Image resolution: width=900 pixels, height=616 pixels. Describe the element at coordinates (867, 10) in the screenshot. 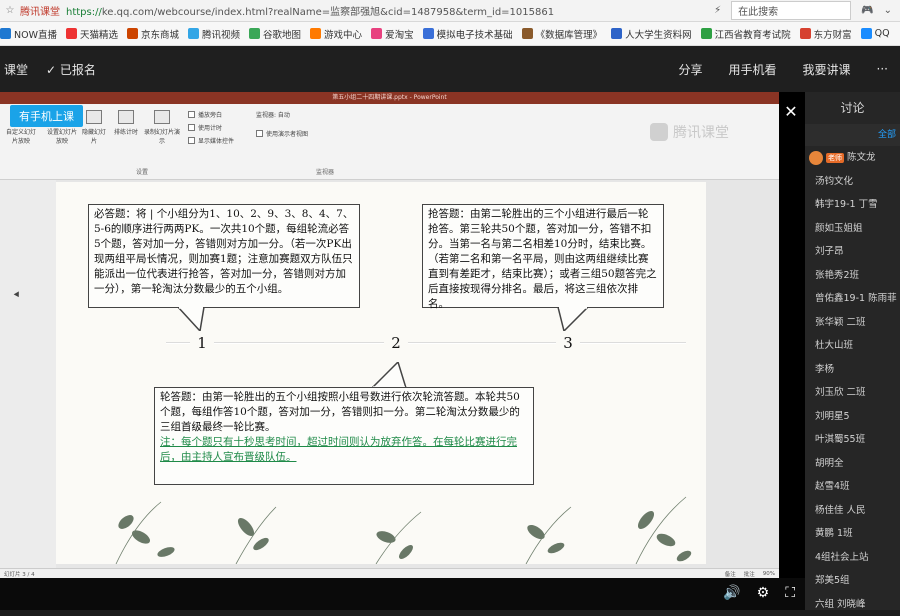

I see `game-icon: 🎮` at that location.